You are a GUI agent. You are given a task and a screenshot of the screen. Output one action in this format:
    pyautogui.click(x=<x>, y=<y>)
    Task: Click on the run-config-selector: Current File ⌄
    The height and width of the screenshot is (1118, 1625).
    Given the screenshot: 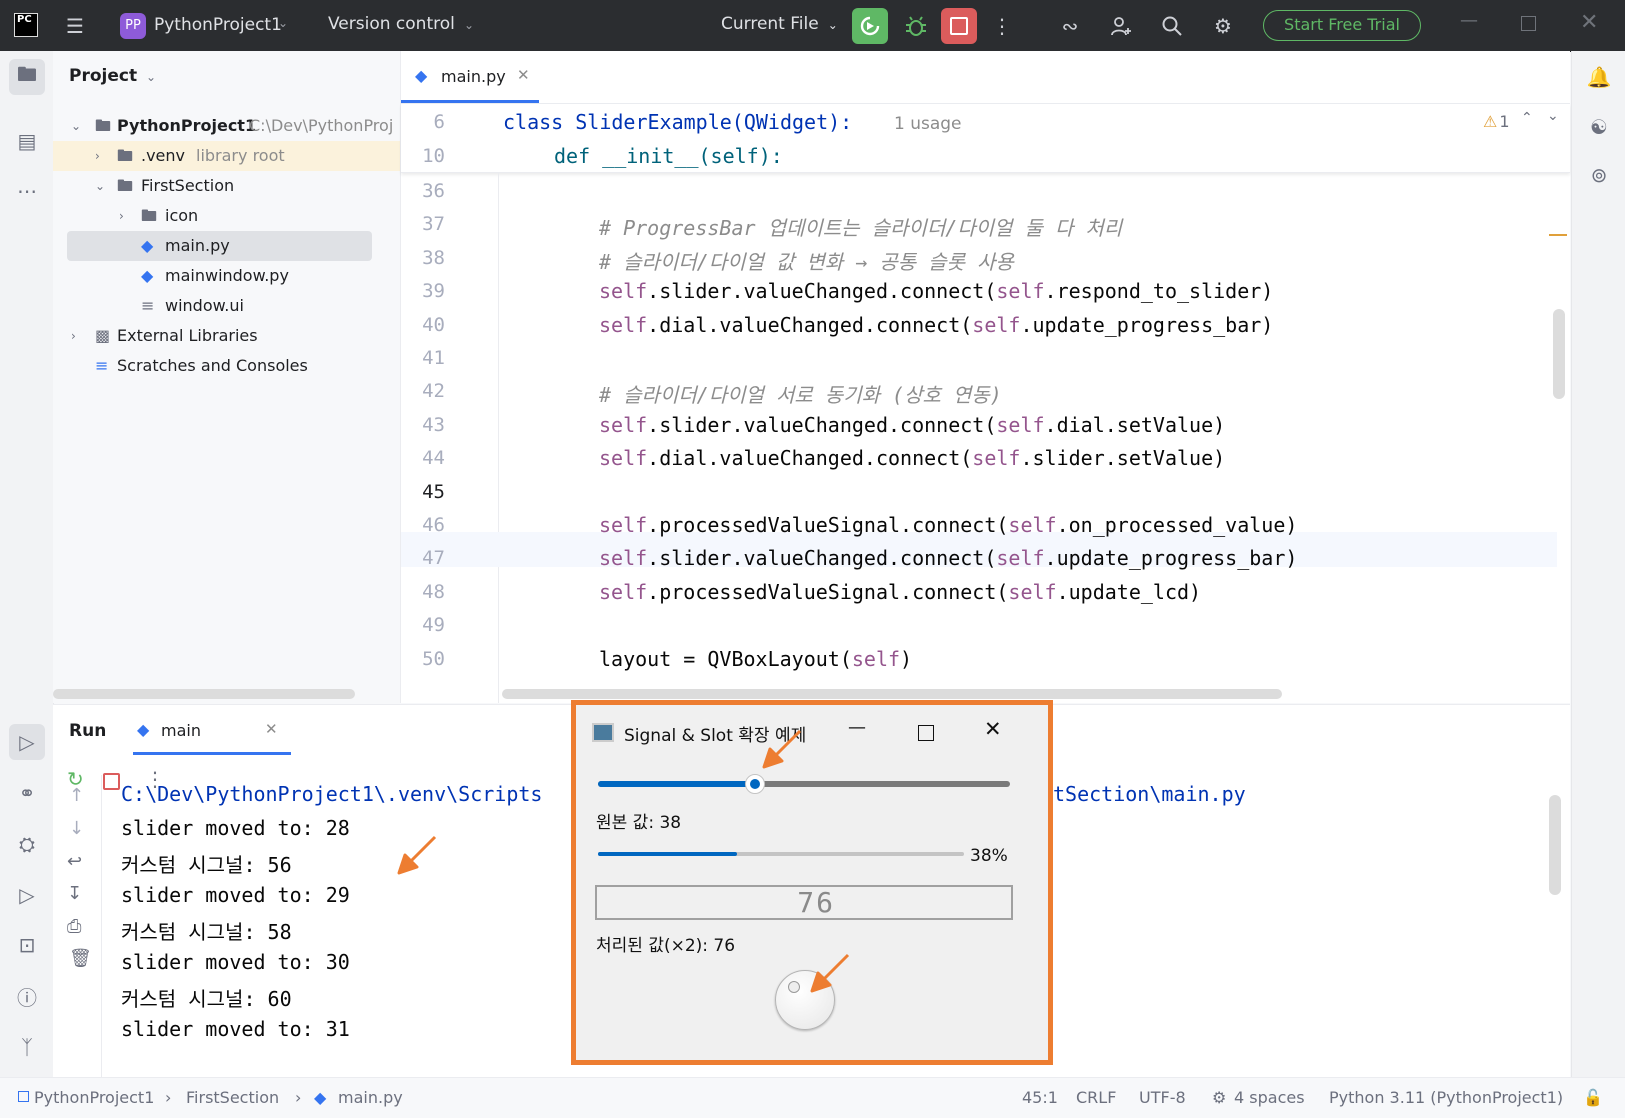 What is the action you would take?
    pyautogui.click(x=779, y=24)
    